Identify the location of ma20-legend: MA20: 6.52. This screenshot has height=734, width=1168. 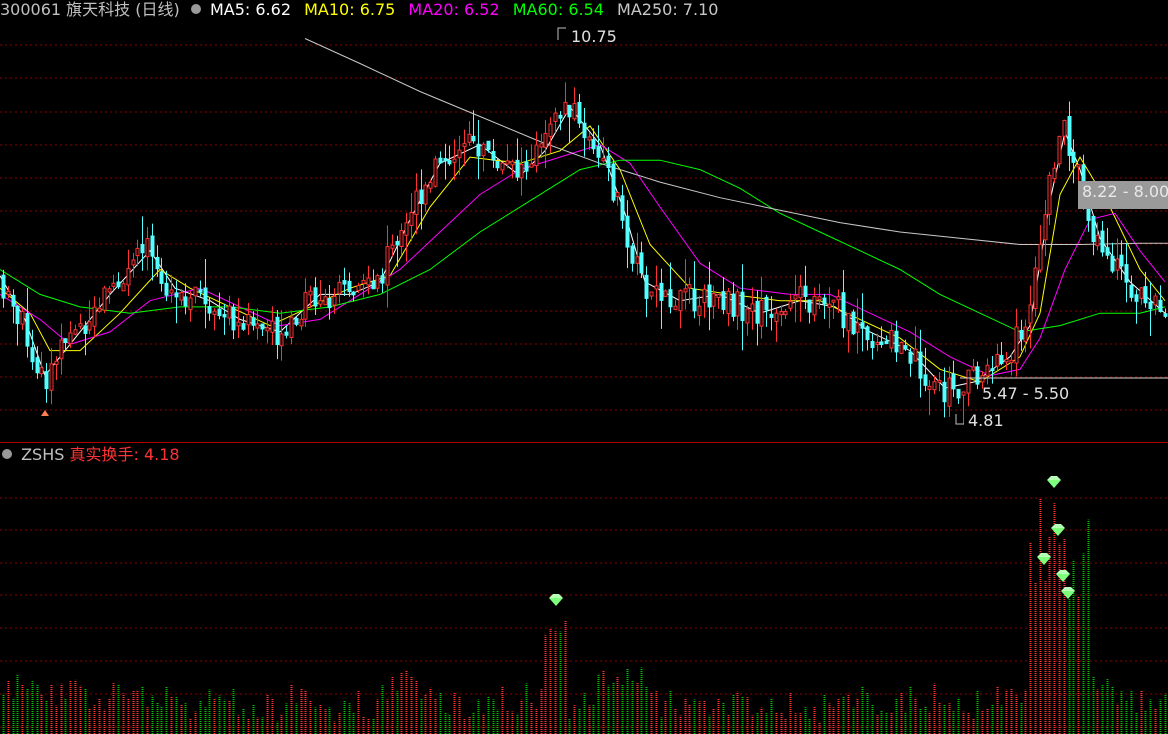
(453, 9).